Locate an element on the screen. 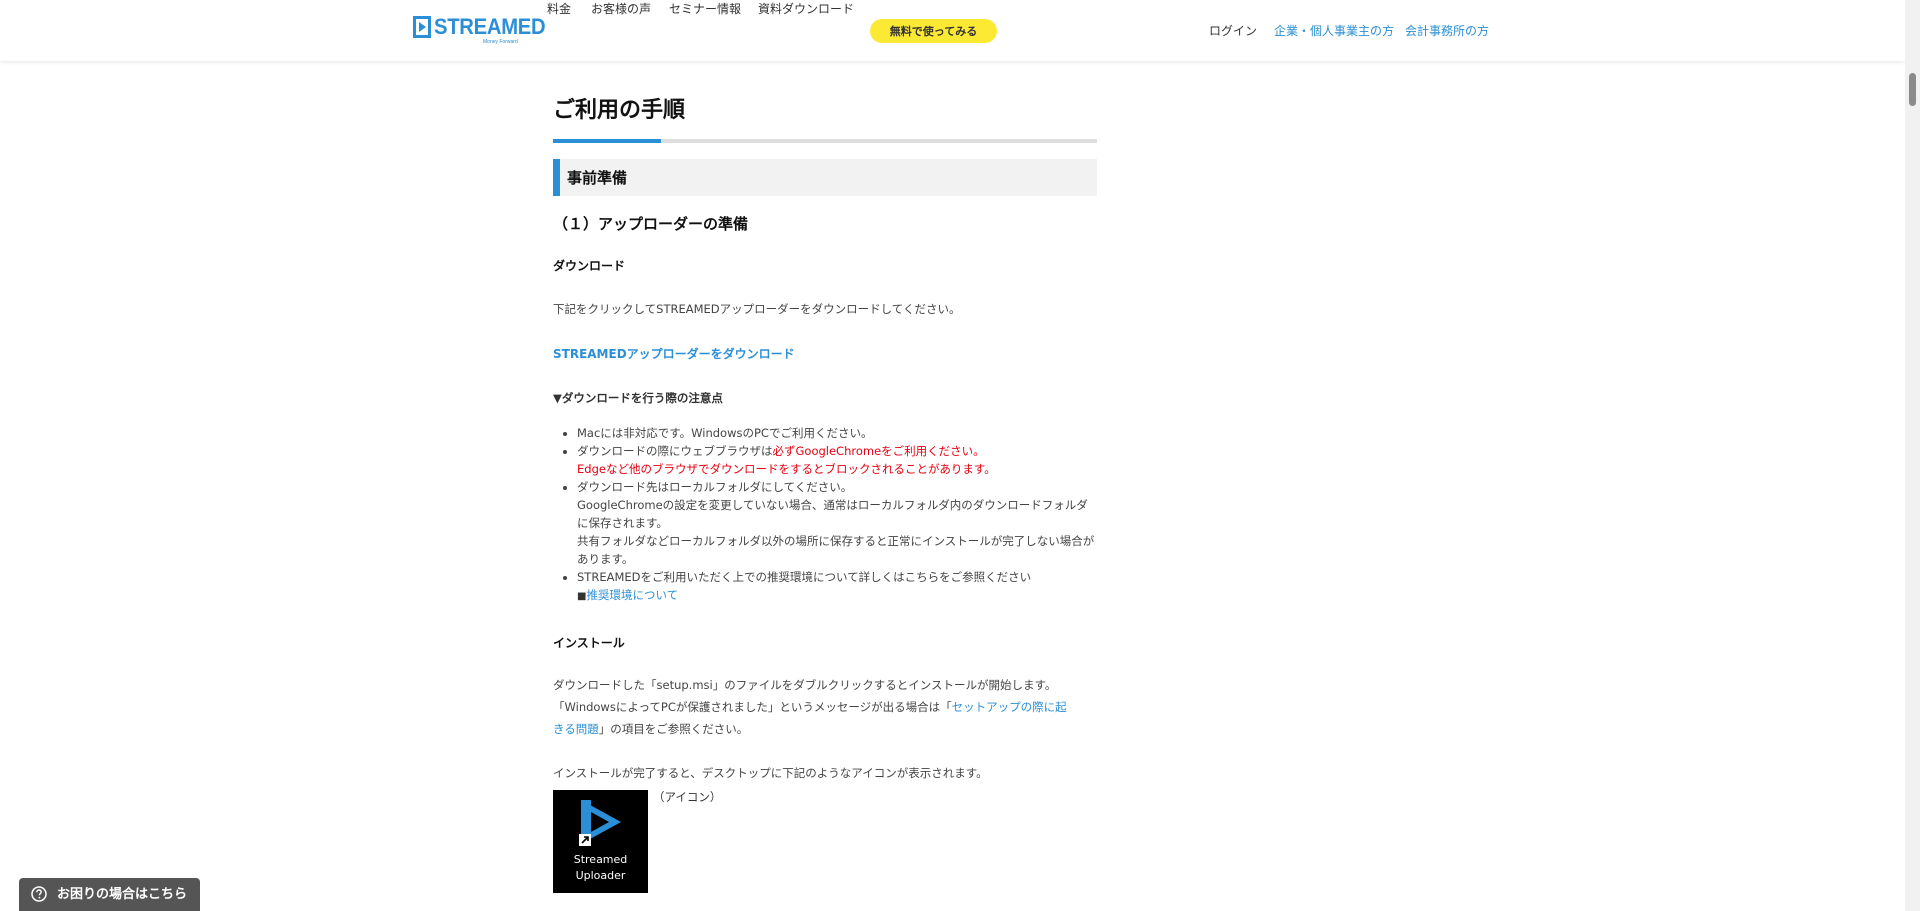 This screenshot has width=1920, height=911. uploader-desktop-icon: Streamed Uploader is located at coordinates (600, 841).